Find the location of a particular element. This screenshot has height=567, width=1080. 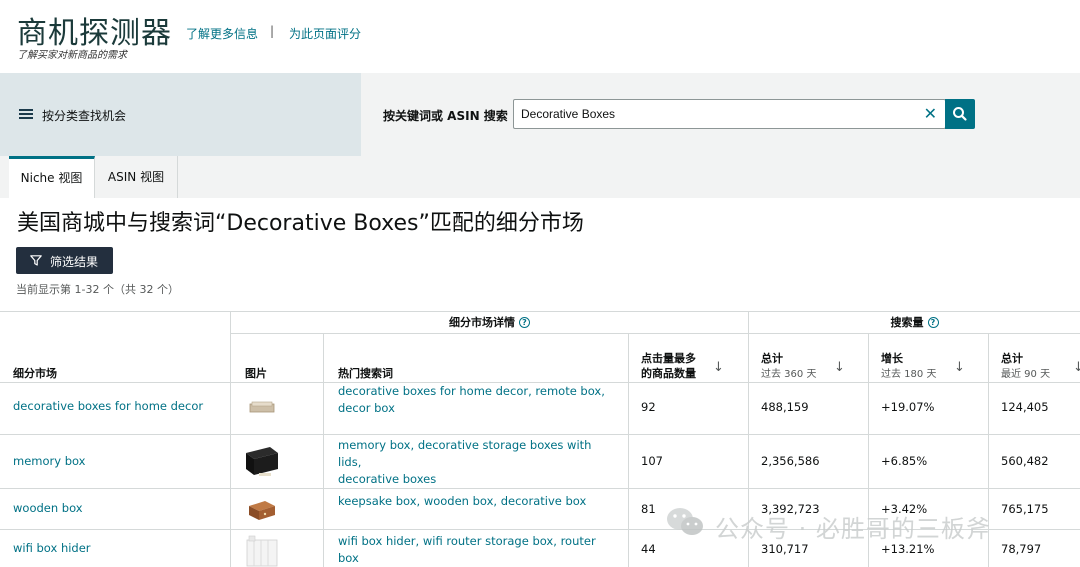

search-term-link: remote box is located at coordinates (568, 391).